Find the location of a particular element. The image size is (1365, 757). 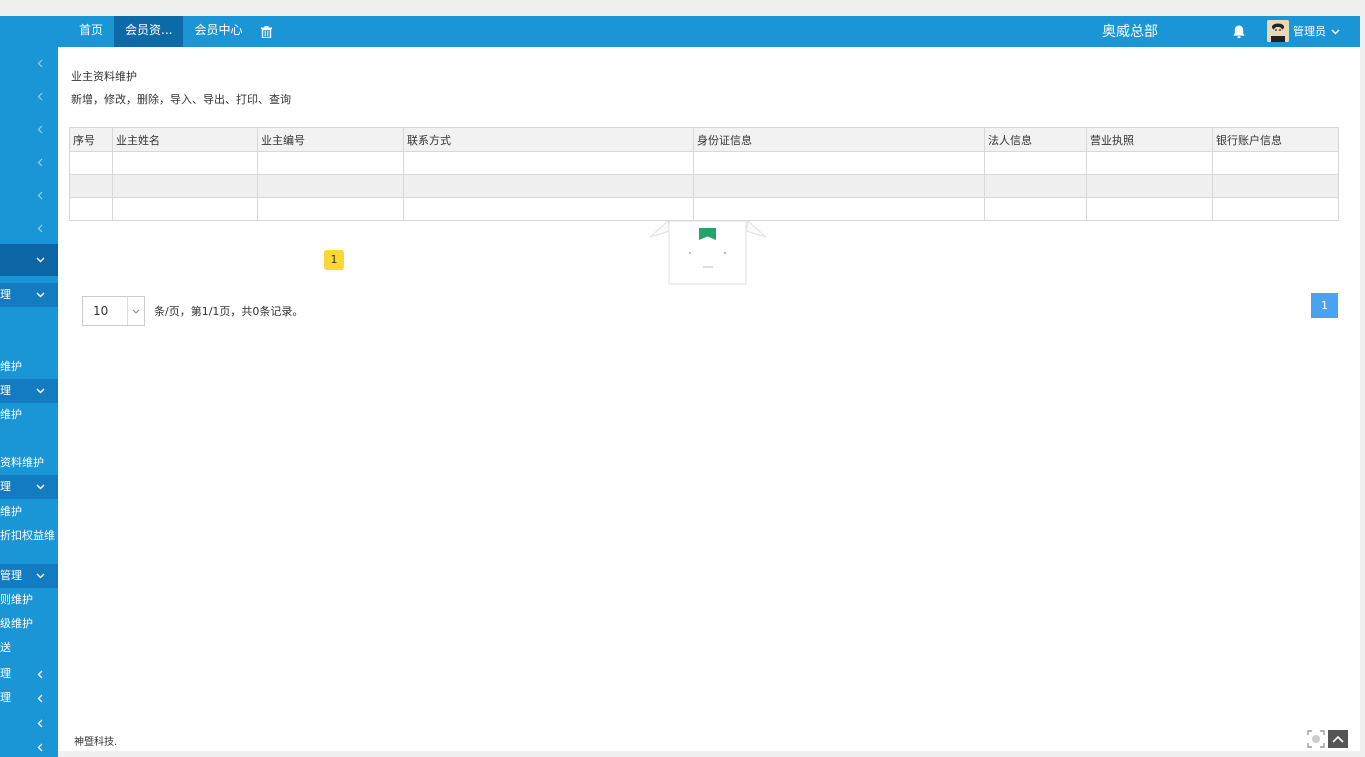

top-navigation-bar: 首页 会员资... 会员中心 奥威总部 管理员 is located at coordinates (680, 34).